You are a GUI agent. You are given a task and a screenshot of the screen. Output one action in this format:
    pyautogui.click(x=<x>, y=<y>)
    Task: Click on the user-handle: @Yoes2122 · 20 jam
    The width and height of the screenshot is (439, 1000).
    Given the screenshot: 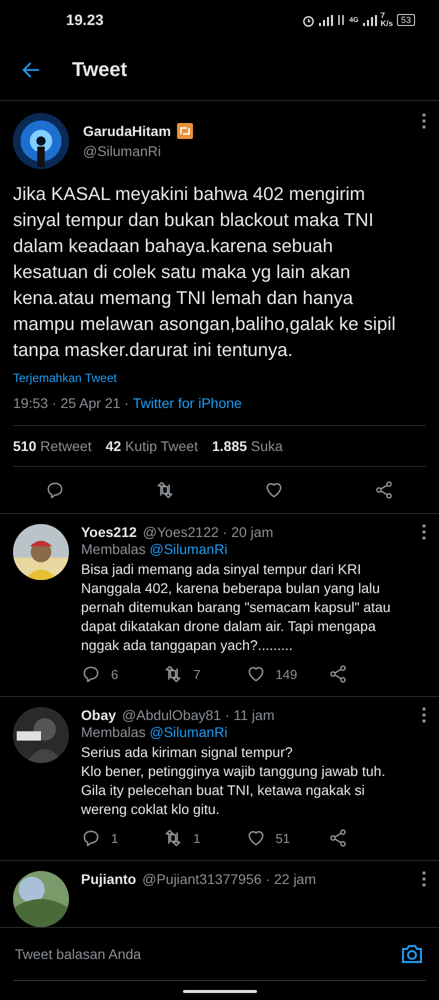 What is the action you would take?
    pyautogui.click(x=208, y=532)
    